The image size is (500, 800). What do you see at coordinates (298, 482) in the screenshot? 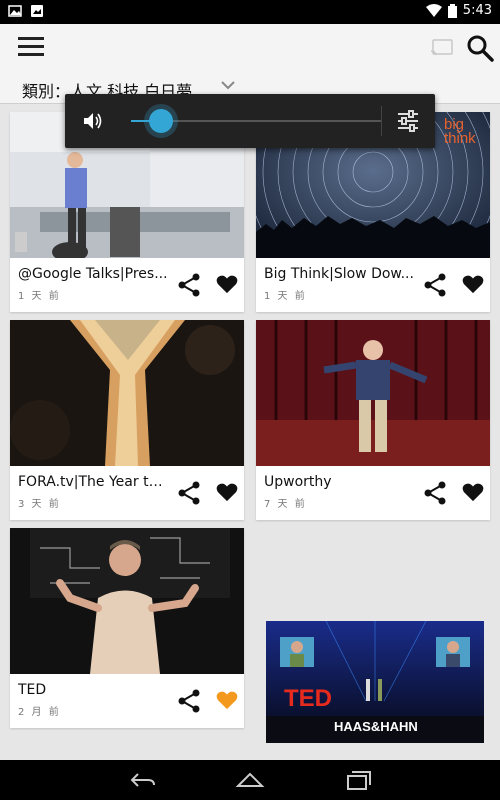
I see `card-title: Upworthy` at bounding box center [298, 482].